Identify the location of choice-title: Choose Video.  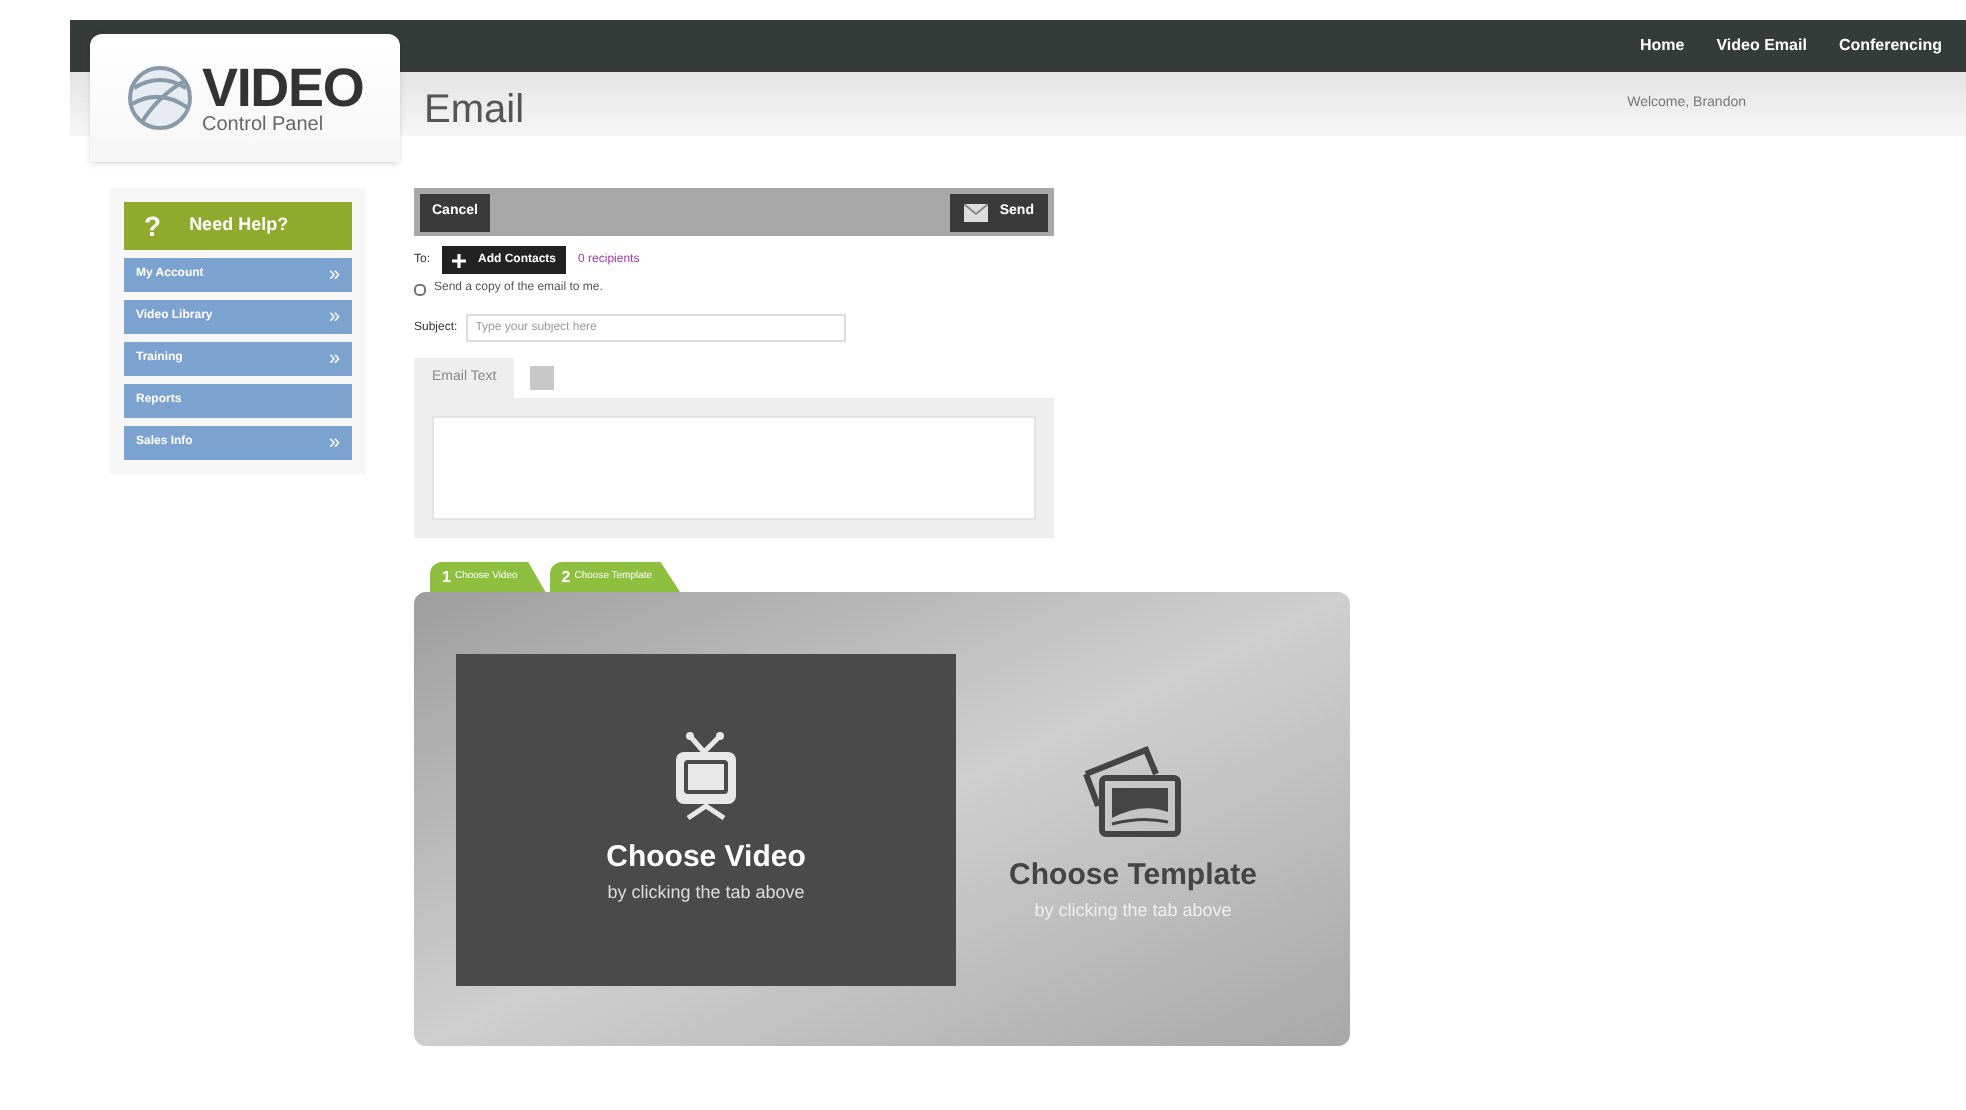
(706, 857).